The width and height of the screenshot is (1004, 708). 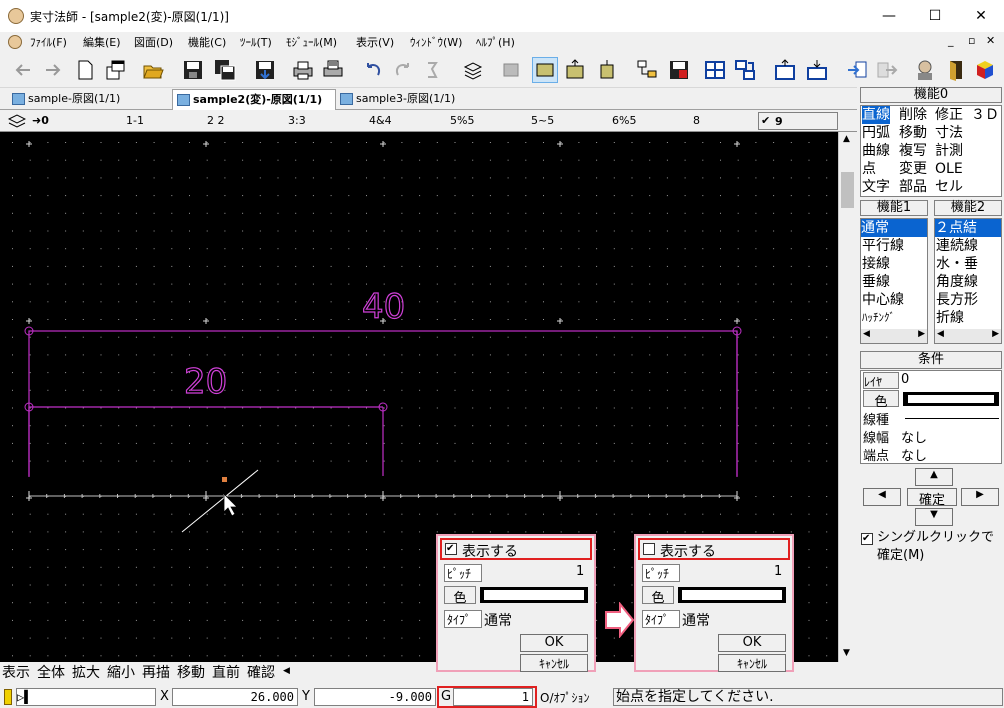 What do you see at coordinates (957, 300) in the screenshot?
I see `func2-item: 長方形` at bounding box center [957, 300].